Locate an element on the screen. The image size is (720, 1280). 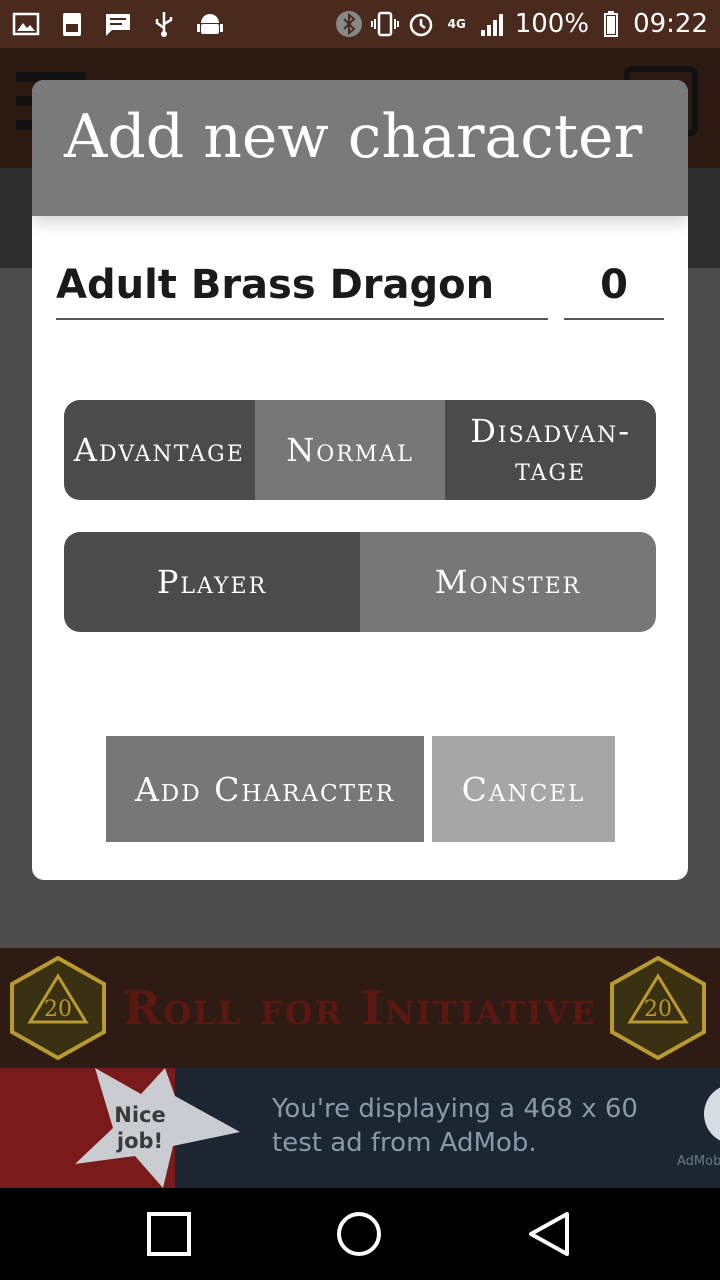
dialog-title-bar: Add new character is located at coordinates (360, 148).